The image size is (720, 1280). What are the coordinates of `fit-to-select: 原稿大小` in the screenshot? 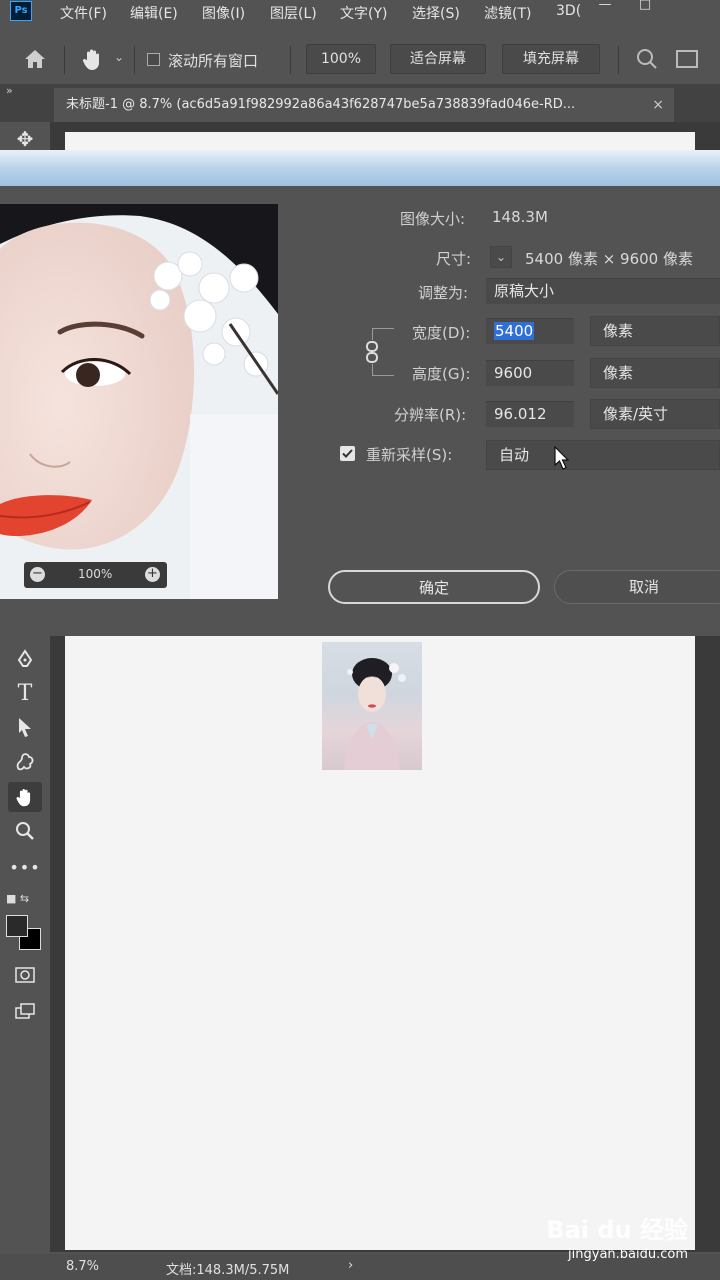 It's located at (603, 291).